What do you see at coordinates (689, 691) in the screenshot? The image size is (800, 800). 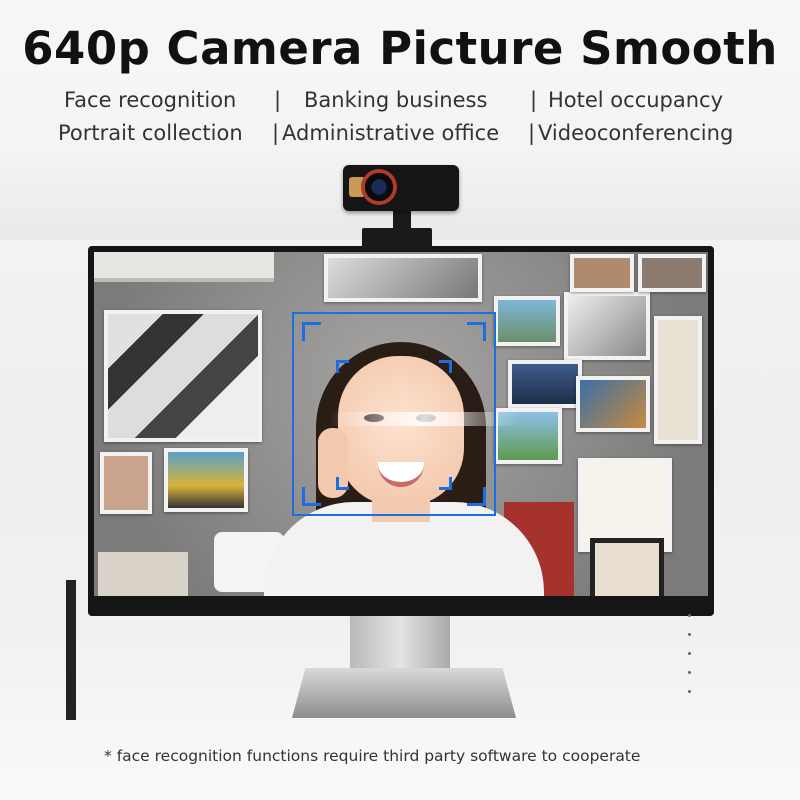 I see `power-button-dot` at bounding box center [689, 691].